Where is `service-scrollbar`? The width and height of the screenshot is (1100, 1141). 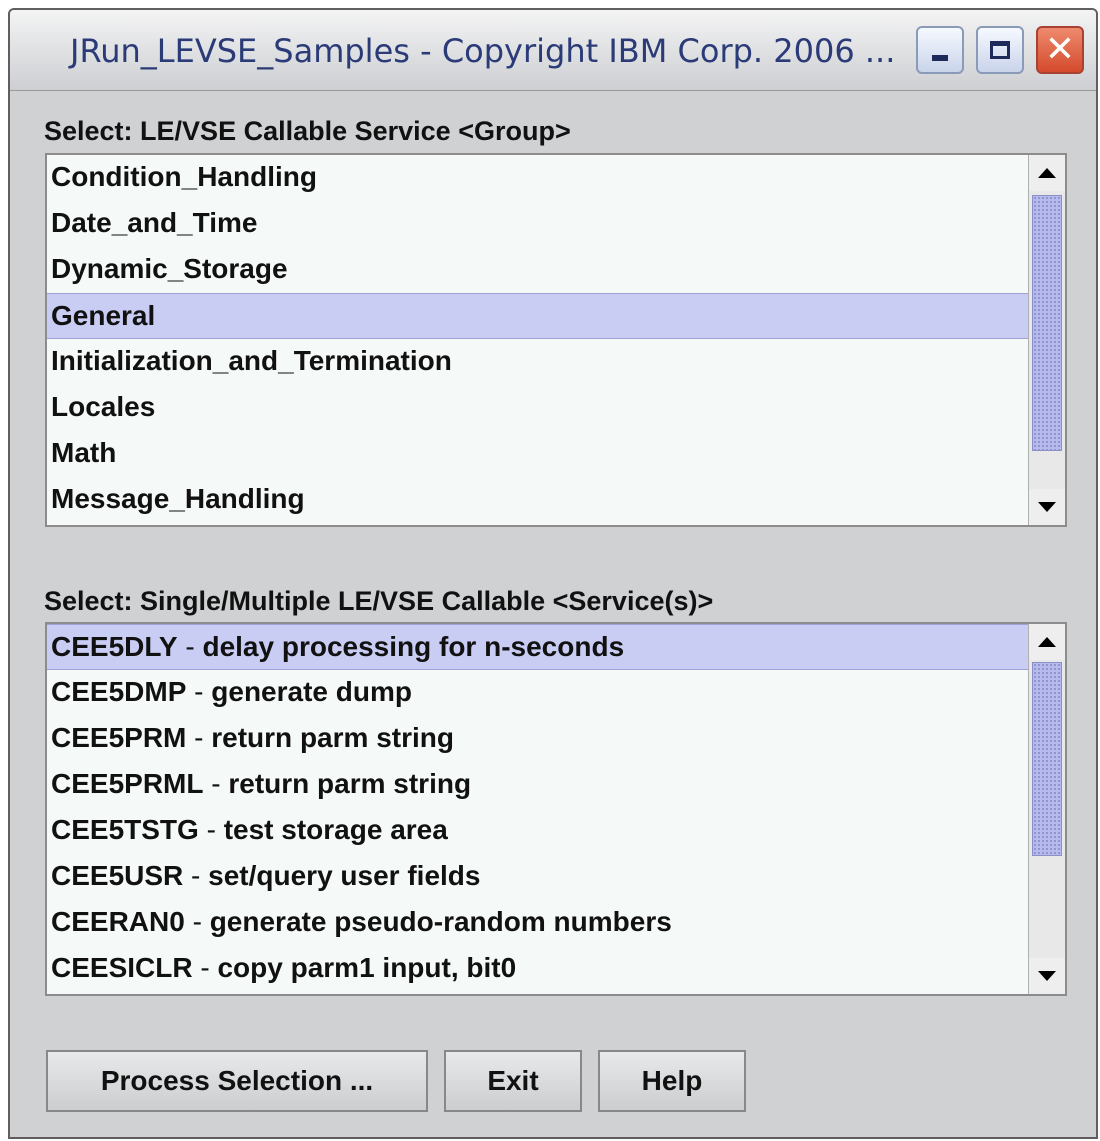
service-scrollbar is located at coordinates (1046, 809).